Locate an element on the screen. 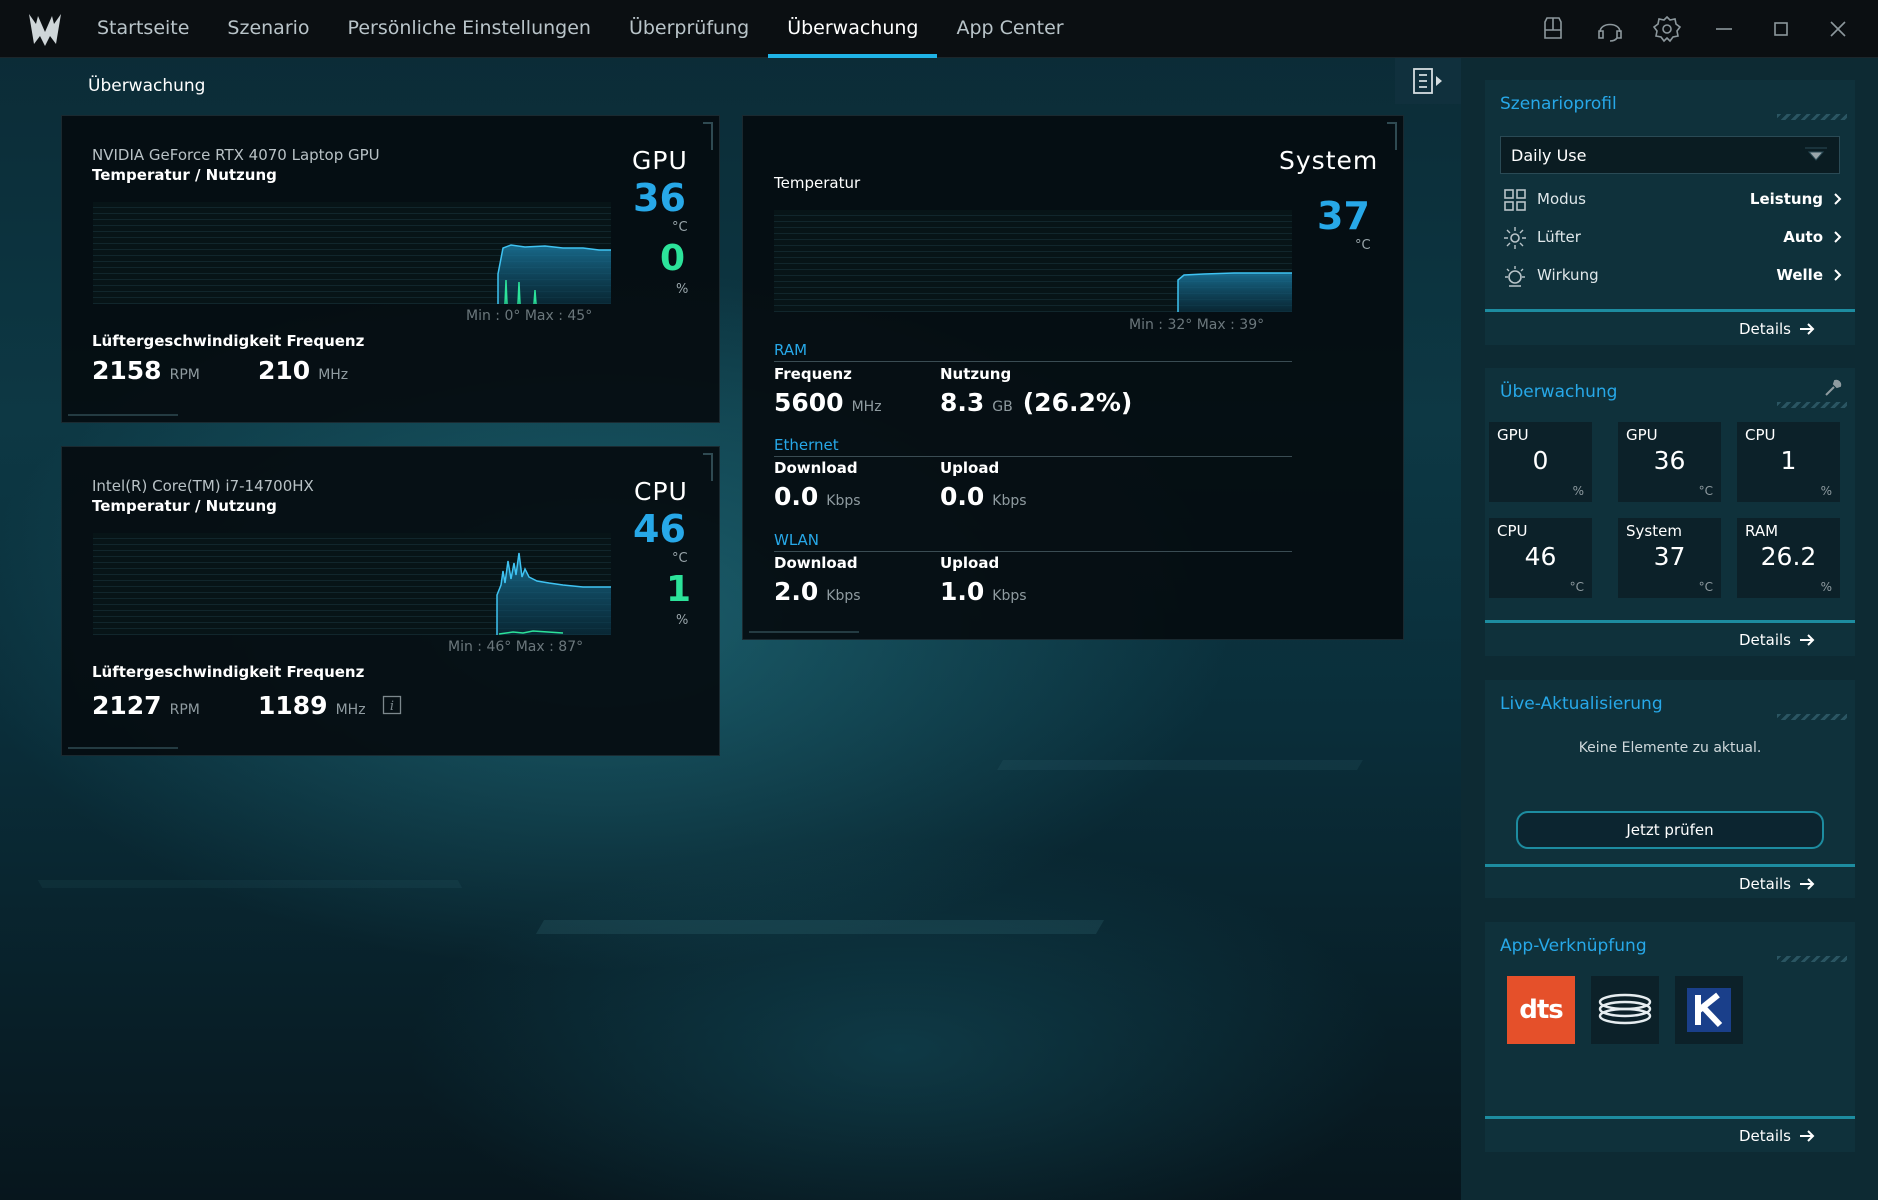 The height and width of the screenshot is (1200, 1878). details-label: Details is located at coordinates (1764, 329).